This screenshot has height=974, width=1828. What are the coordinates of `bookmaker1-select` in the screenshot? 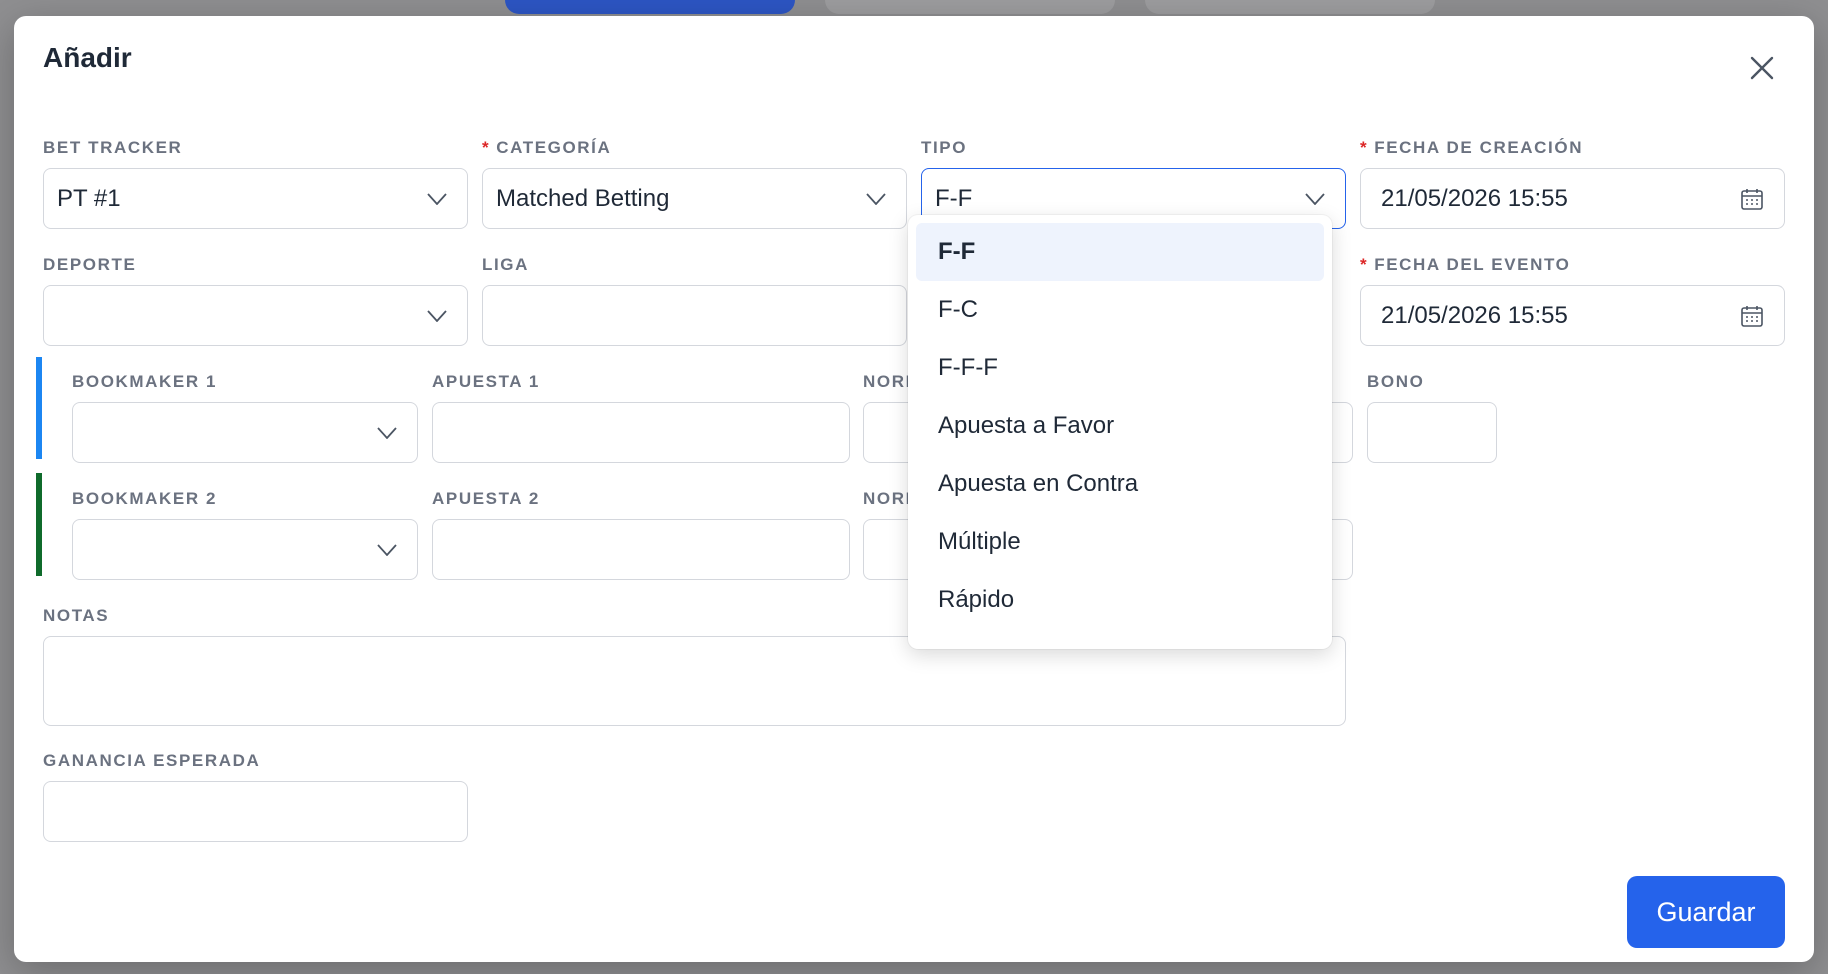 It's located at (245, 432).